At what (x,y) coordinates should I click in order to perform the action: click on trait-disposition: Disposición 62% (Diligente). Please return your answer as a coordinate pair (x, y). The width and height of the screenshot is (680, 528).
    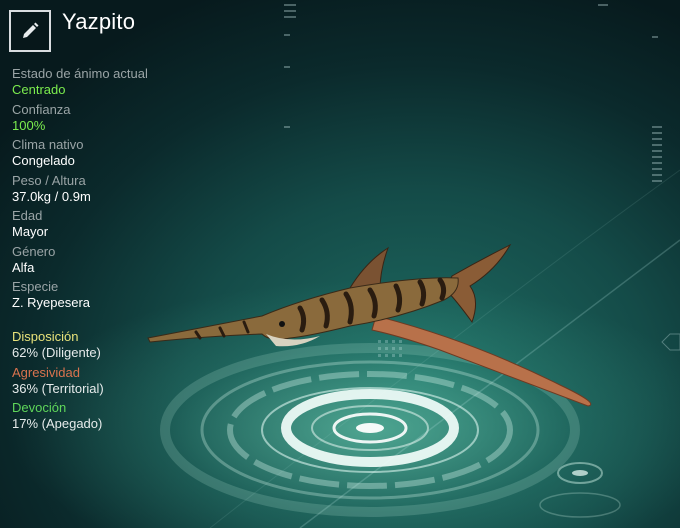
    Looking at the image, I should click on (112, 347).